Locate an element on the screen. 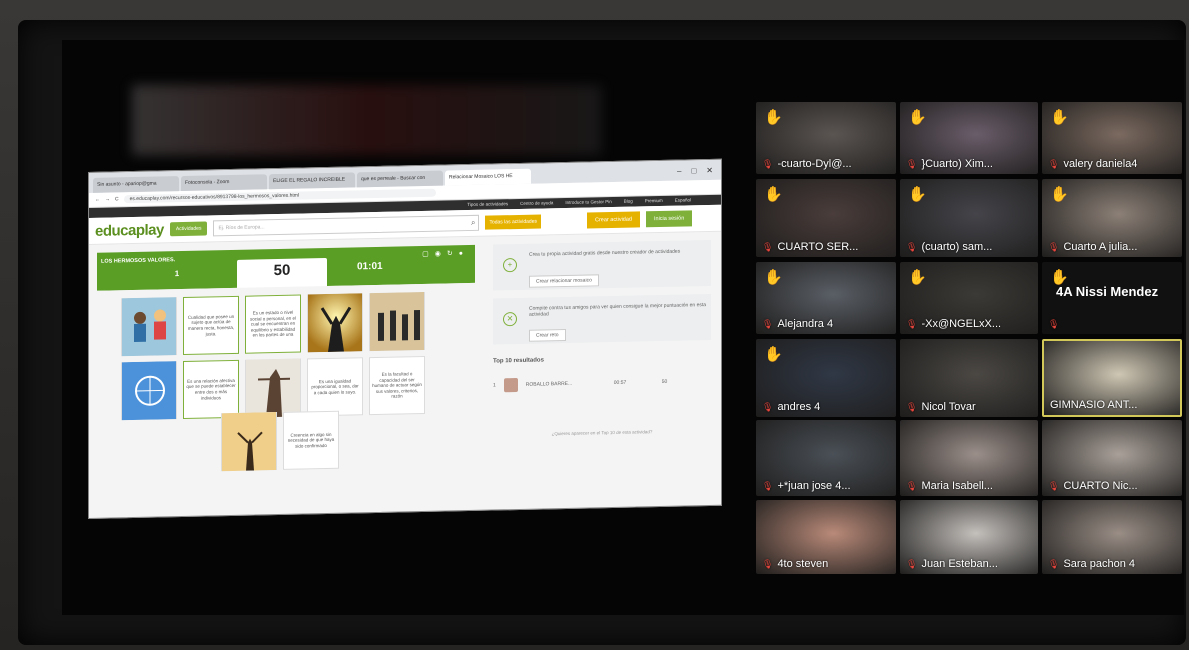 Image resolution: width=1189 pixels, height=650 pixels. participant-name: Nicol Tovar is located at coordinates (948, 407).